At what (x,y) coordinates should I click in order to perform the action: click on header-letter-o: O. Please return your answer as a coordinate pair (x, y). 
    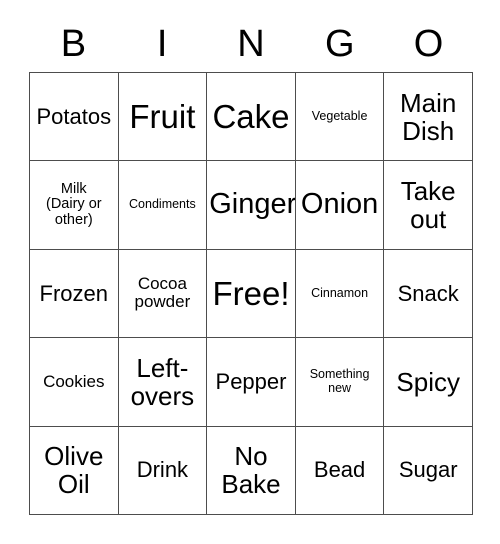
    Looking at the image, I should click on (428, 44).